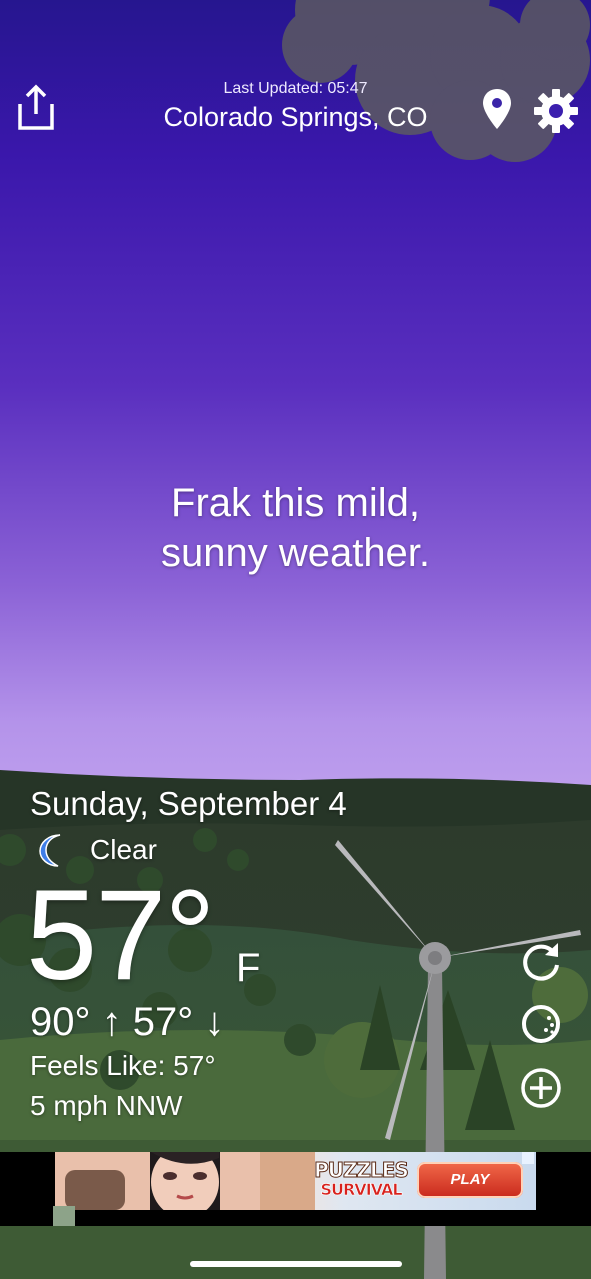  Describe the element at coordinates (541, 1024) in the screenshot. I see `radar-icon` at that location.